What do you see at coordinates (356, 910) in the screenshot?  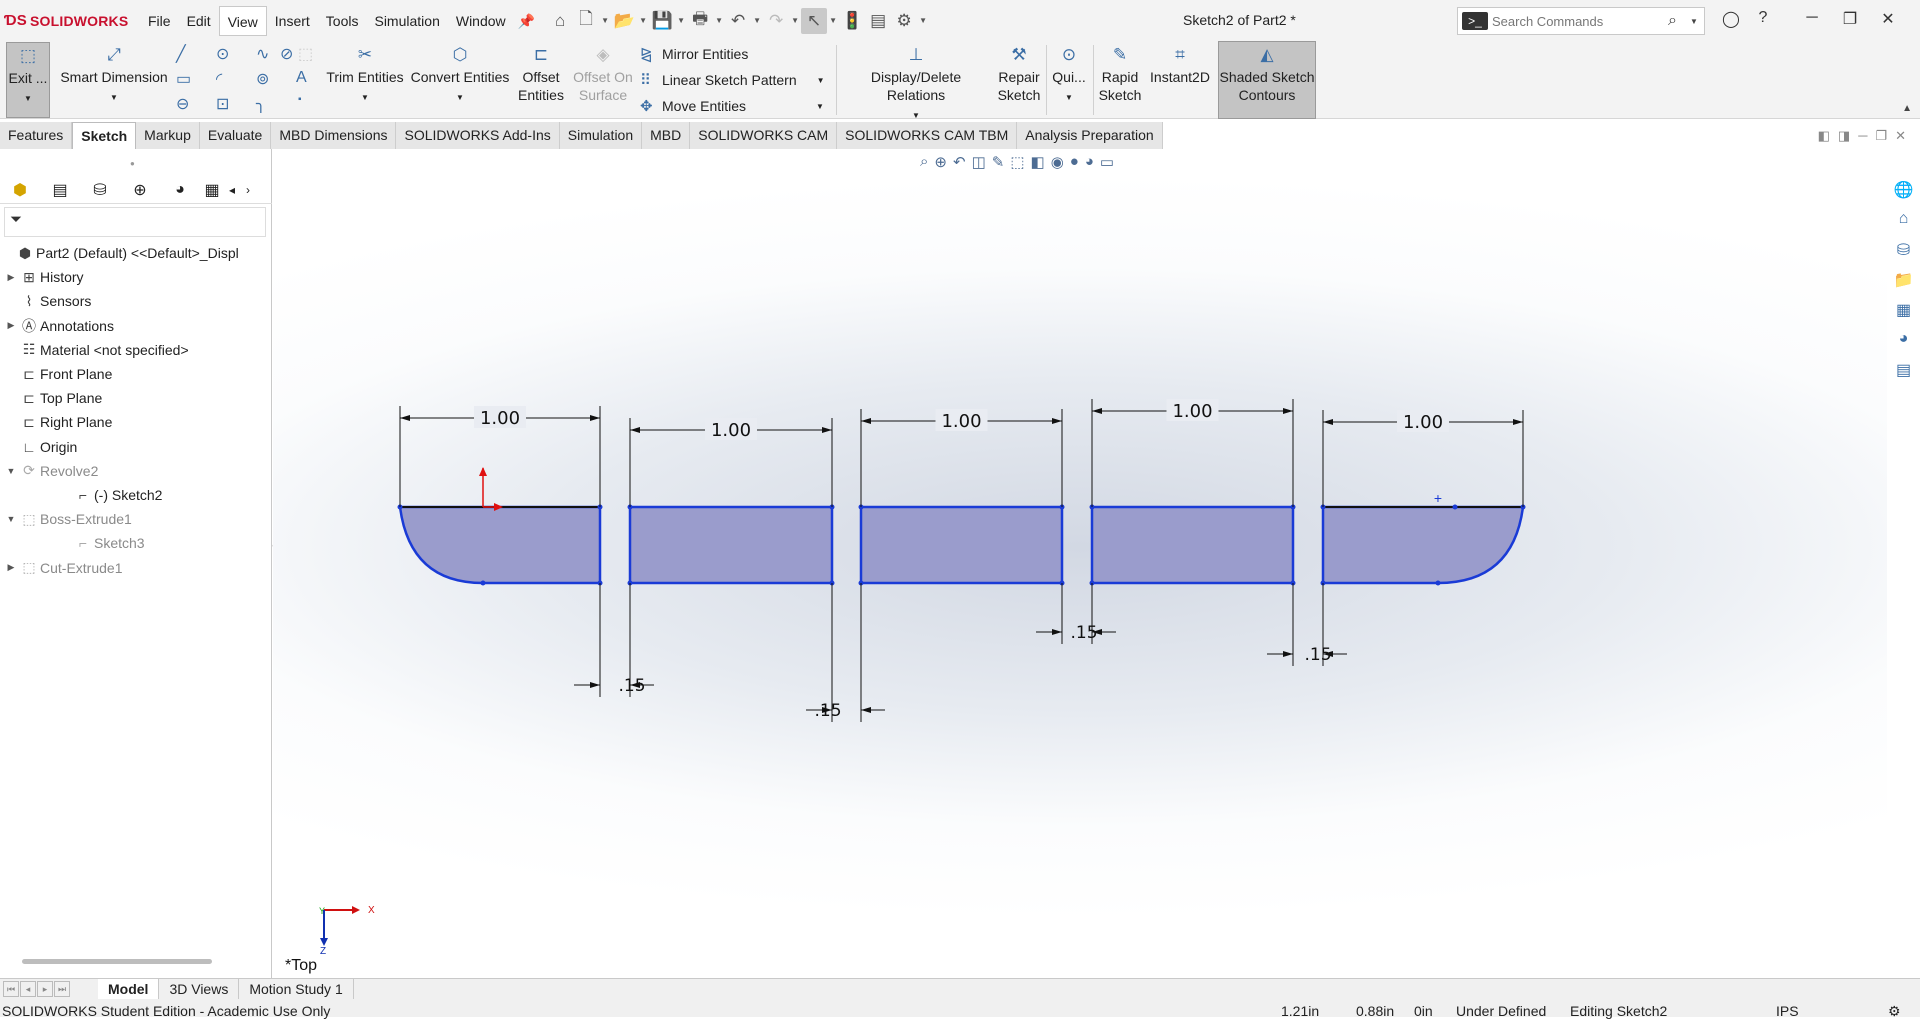 I see `triad-x-arrow` at bounding box center [356, 910].